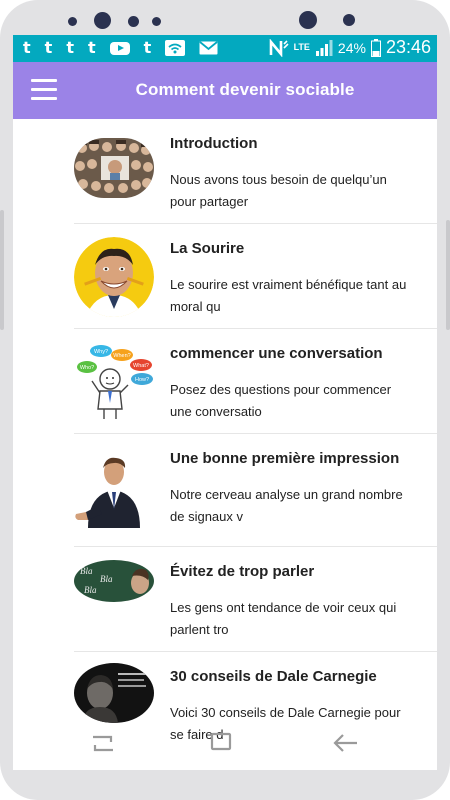 The image size is (450, 800). I want to click on recent-apps-icon, so click(103, 745).